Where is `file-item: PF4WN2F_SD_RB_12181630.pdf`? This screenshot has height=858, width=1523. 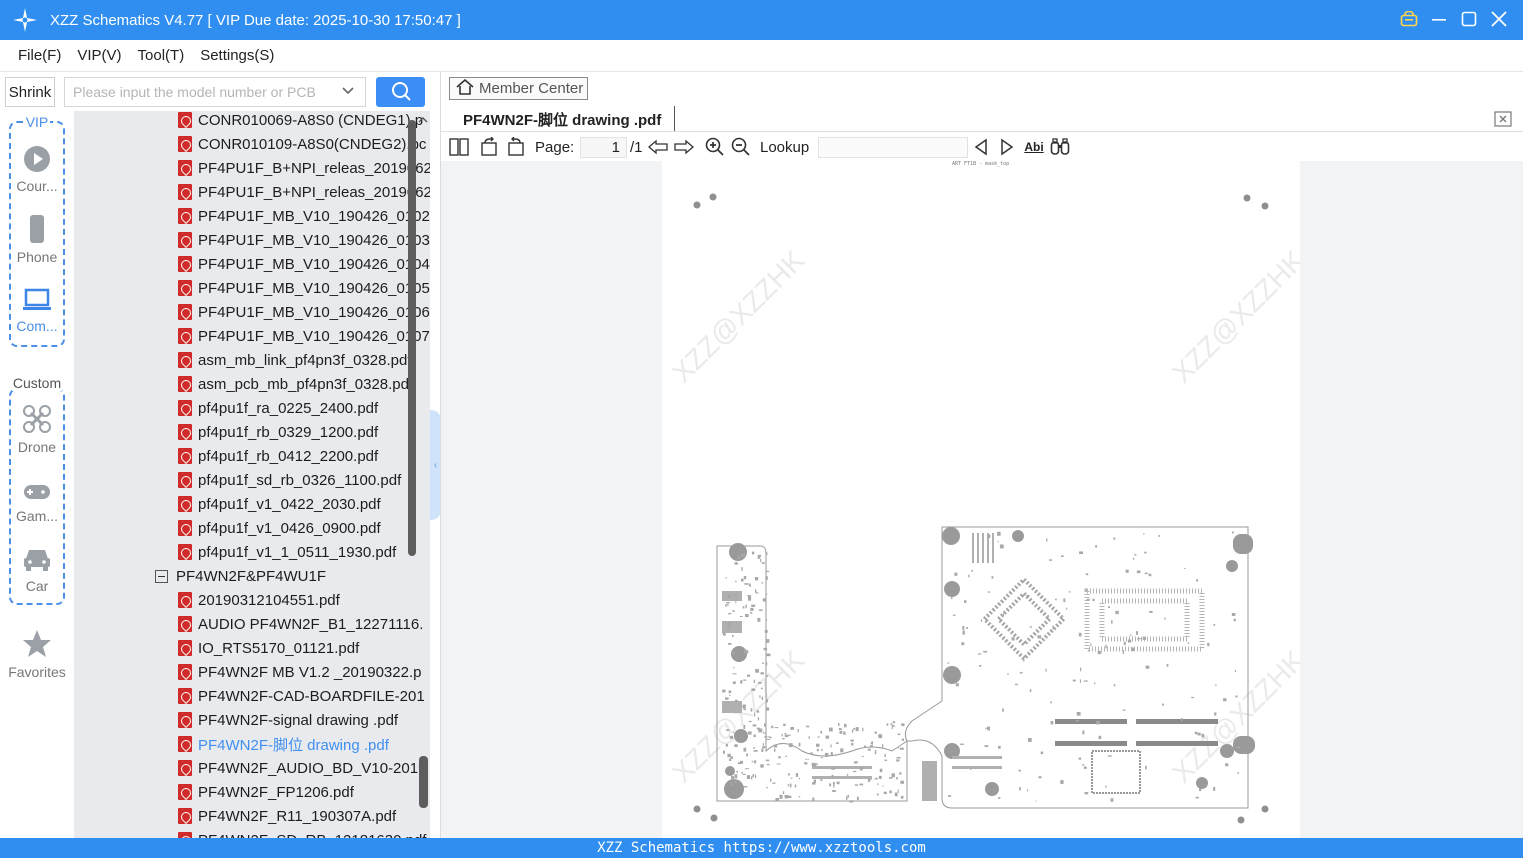 file-item: PF4WN2F_SD_RB_12181630.pdf is located at coordinates (302, 833).